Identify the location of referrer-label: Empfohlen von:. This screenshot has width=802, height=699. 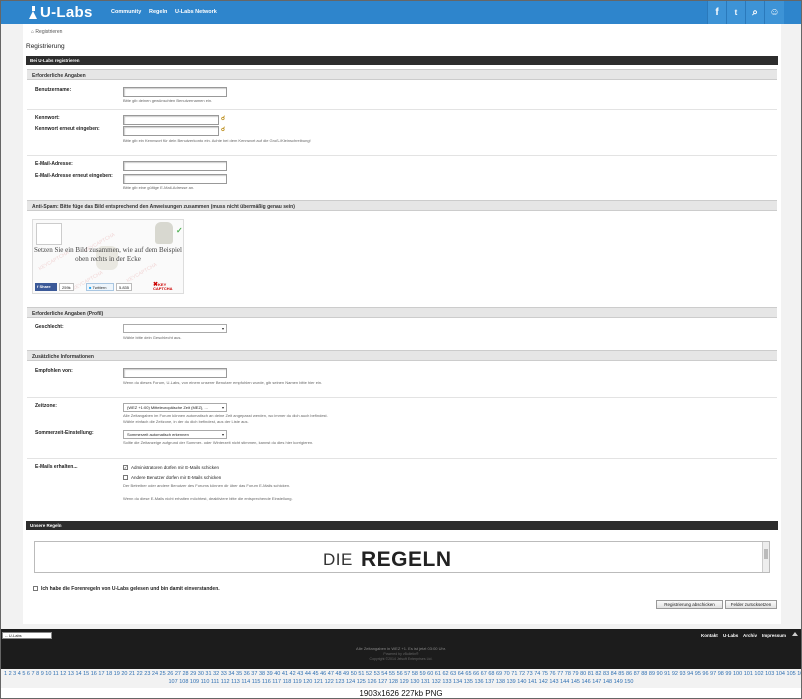
(54, 371).